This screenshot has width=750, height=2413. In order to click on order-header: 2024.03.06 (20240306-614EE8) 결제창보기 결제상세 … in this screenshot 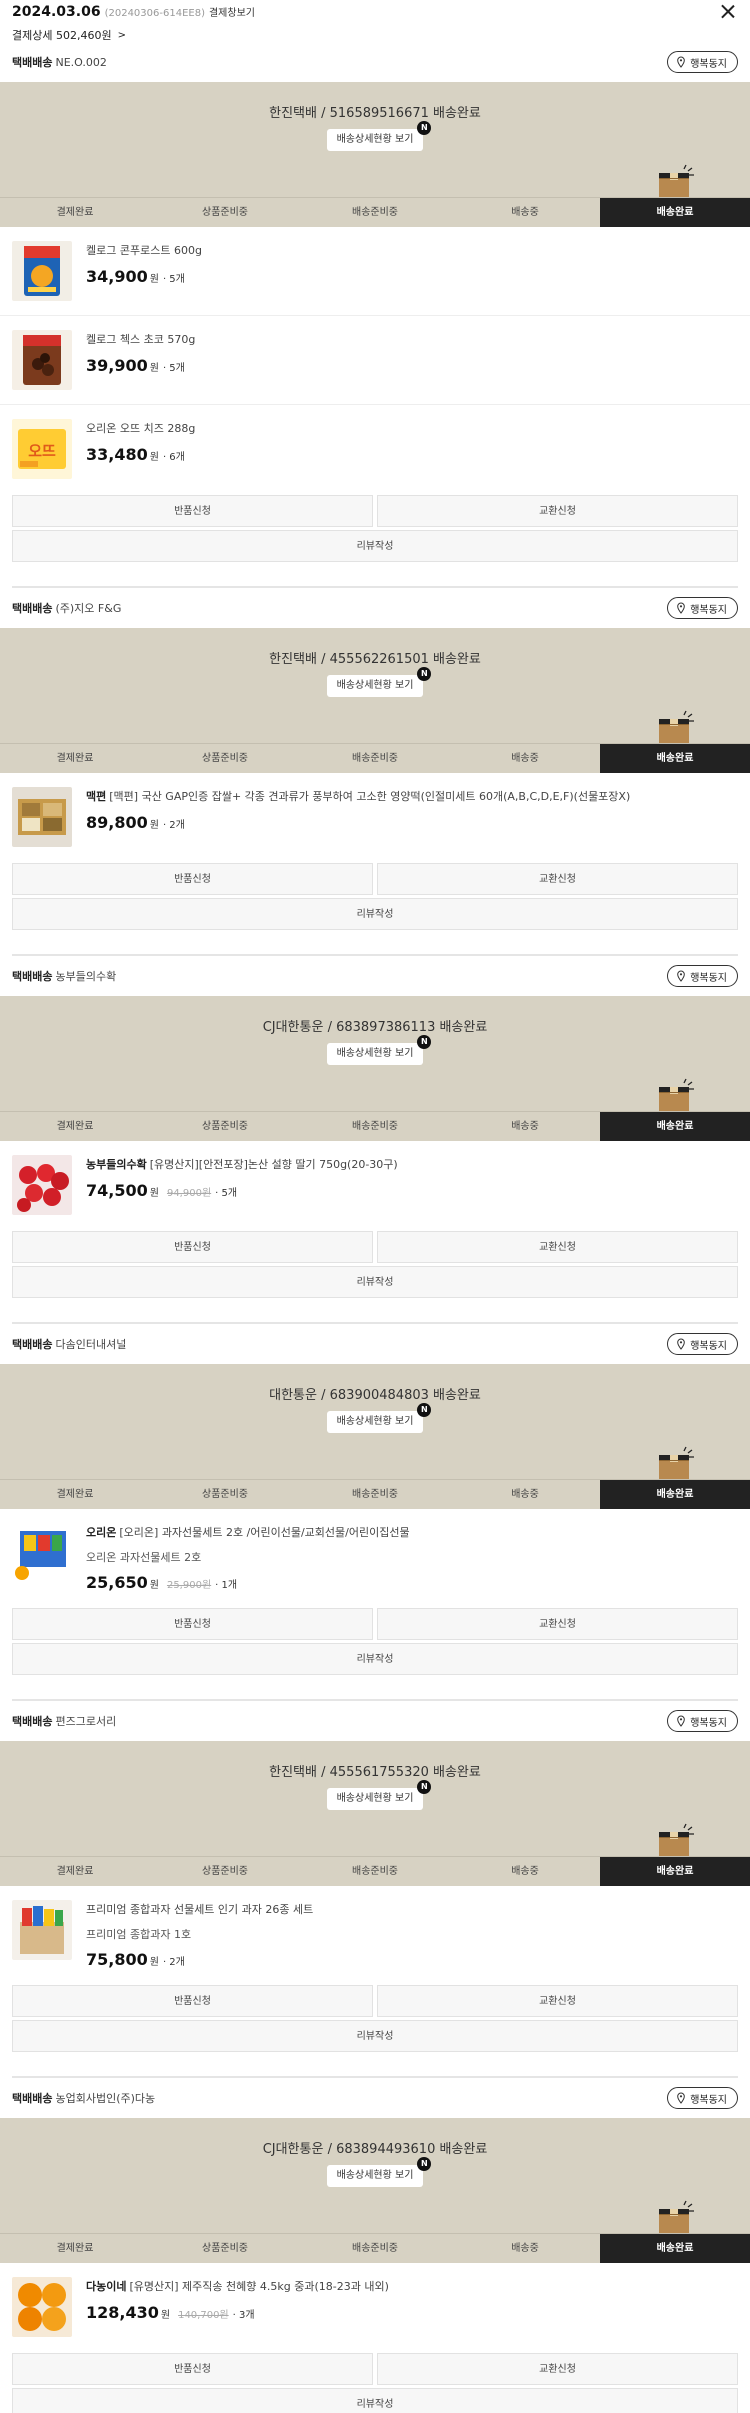, I will do `click(375, 21)`.